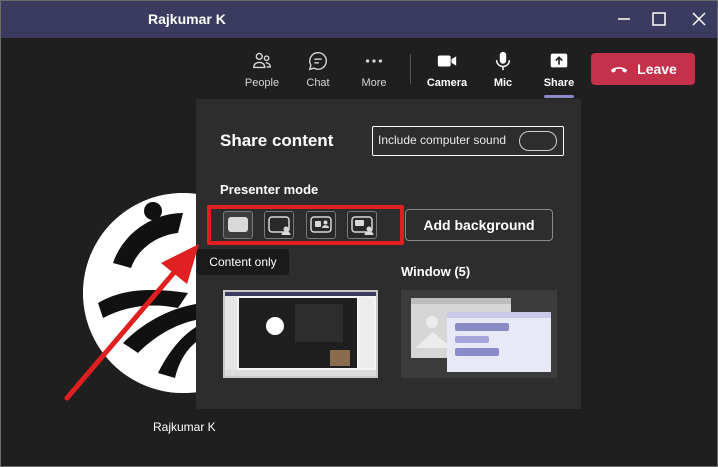 The width and height of the screenshot is (718, 467). I want to click on participant-name: Rajkumar K, so click(184, 427).